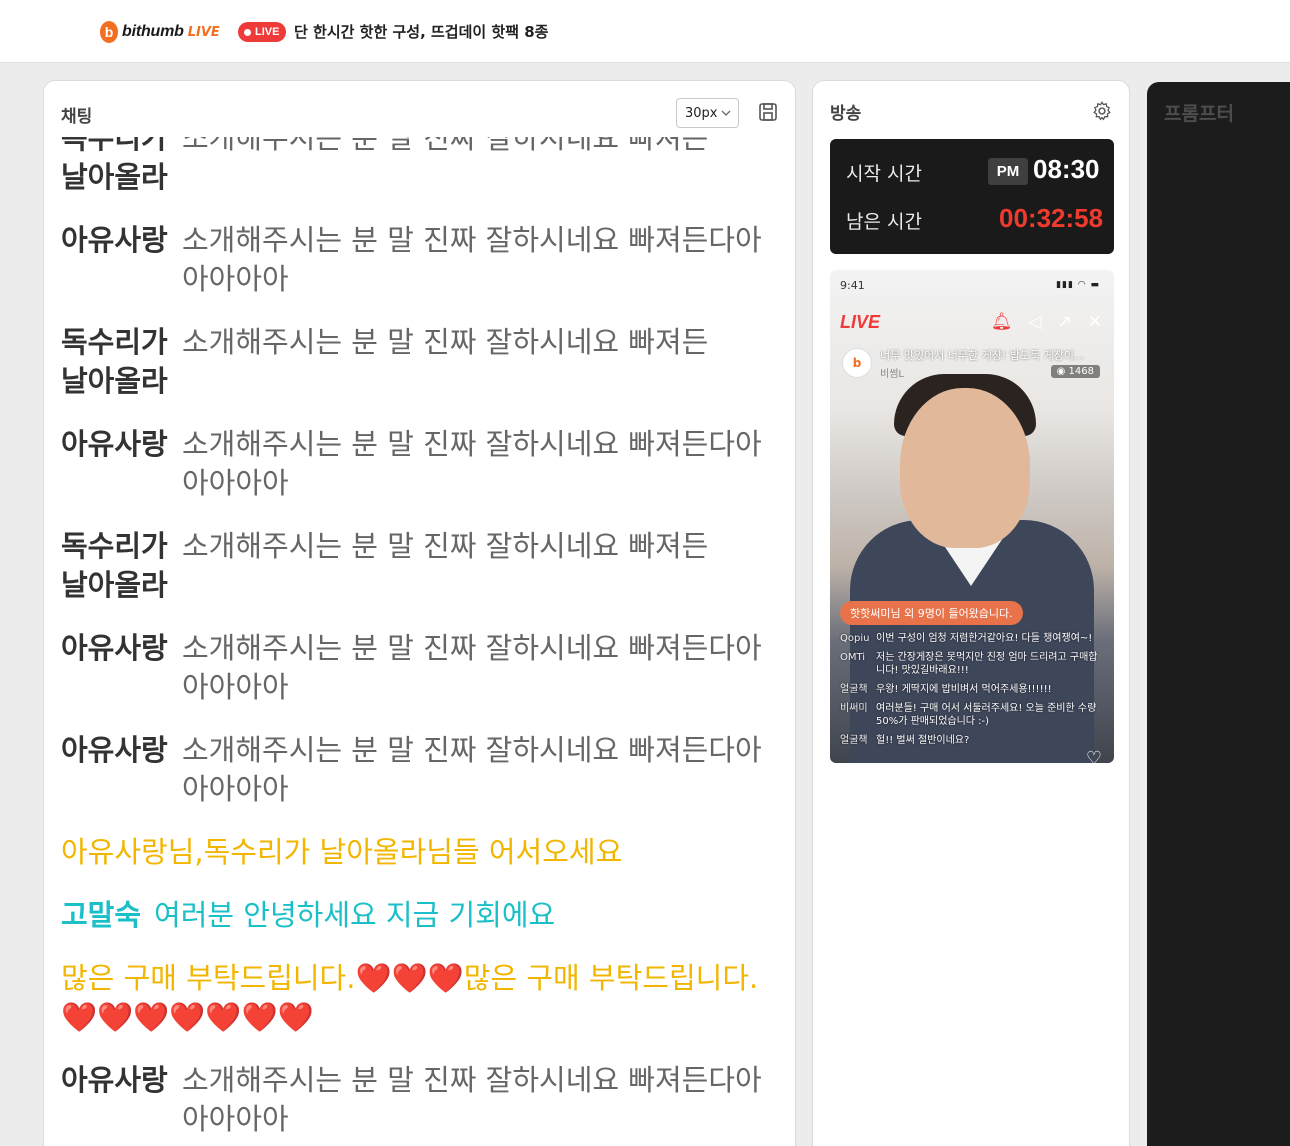 This screenshot has height=1146, width=1290. I want to click on start-time-value: 08:30, so click(1066, 169).